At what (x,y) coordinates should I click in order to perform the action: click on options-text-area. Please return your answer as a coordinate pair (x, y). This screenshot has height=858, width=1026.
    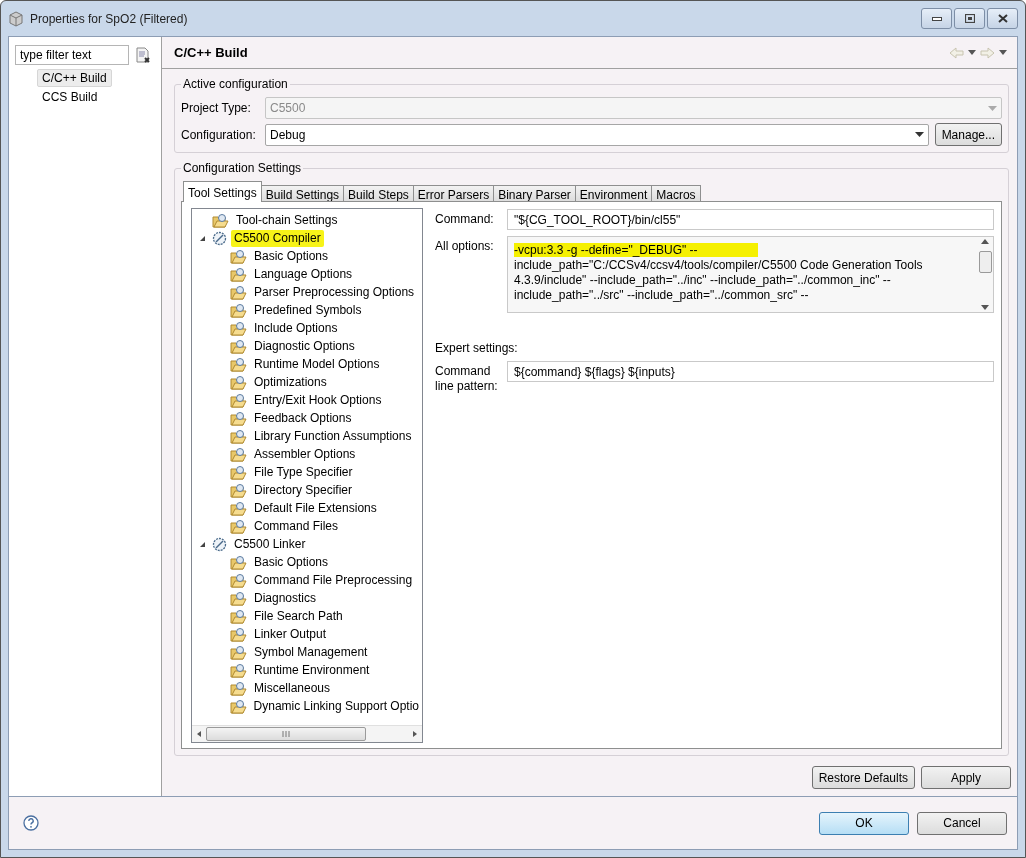
    Looking at the image, I should click on (750, 274).